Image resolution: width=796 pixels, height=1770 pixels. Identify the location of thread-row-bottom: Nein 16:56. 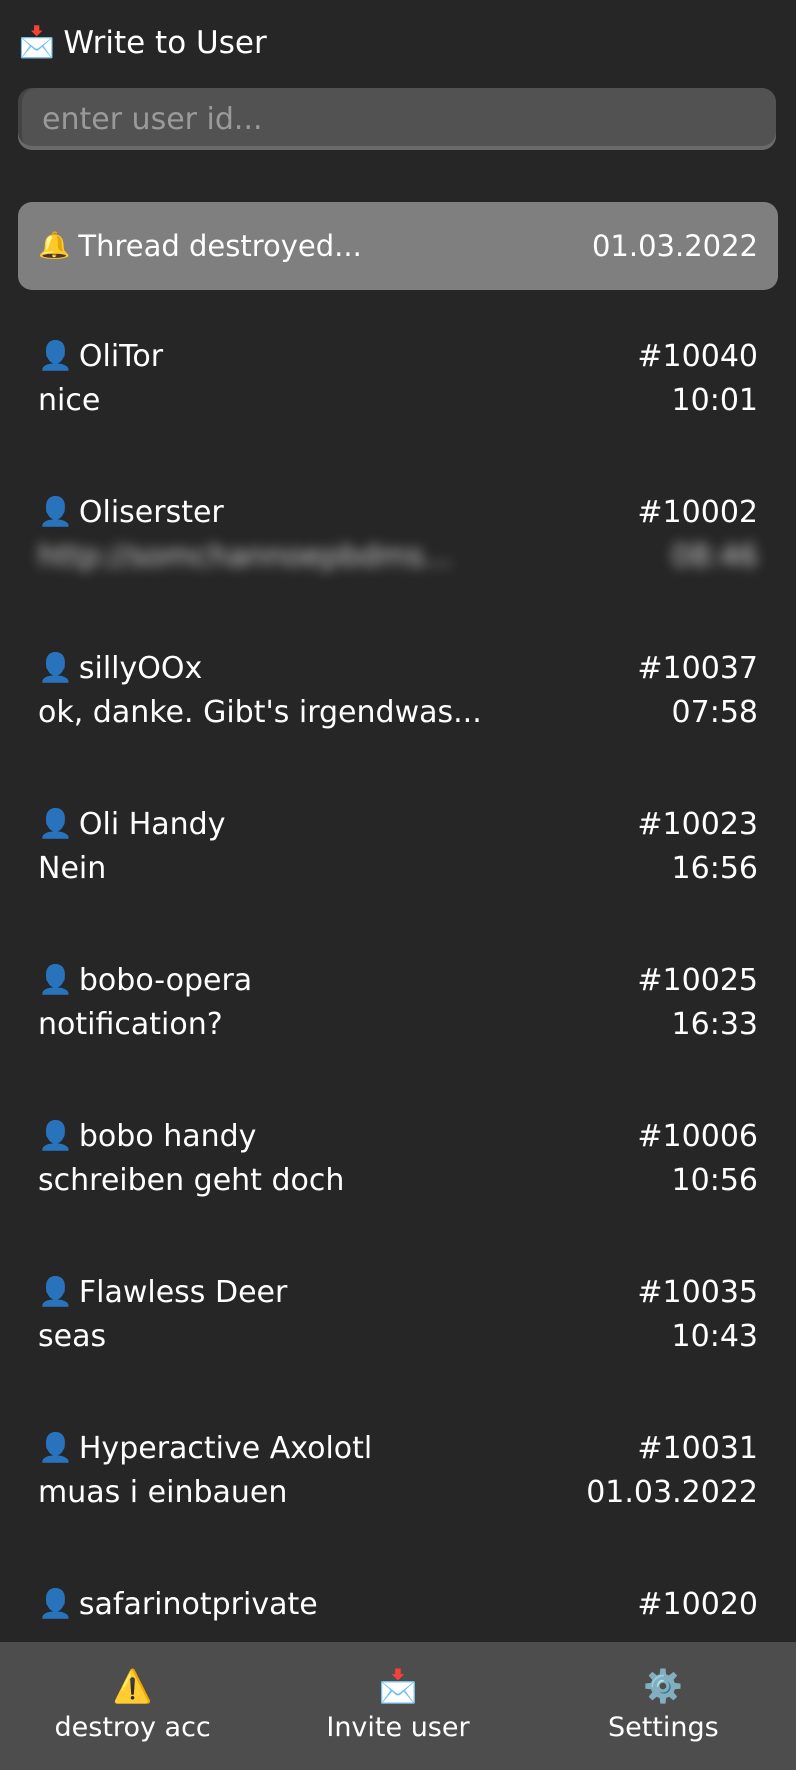
(398, 868).